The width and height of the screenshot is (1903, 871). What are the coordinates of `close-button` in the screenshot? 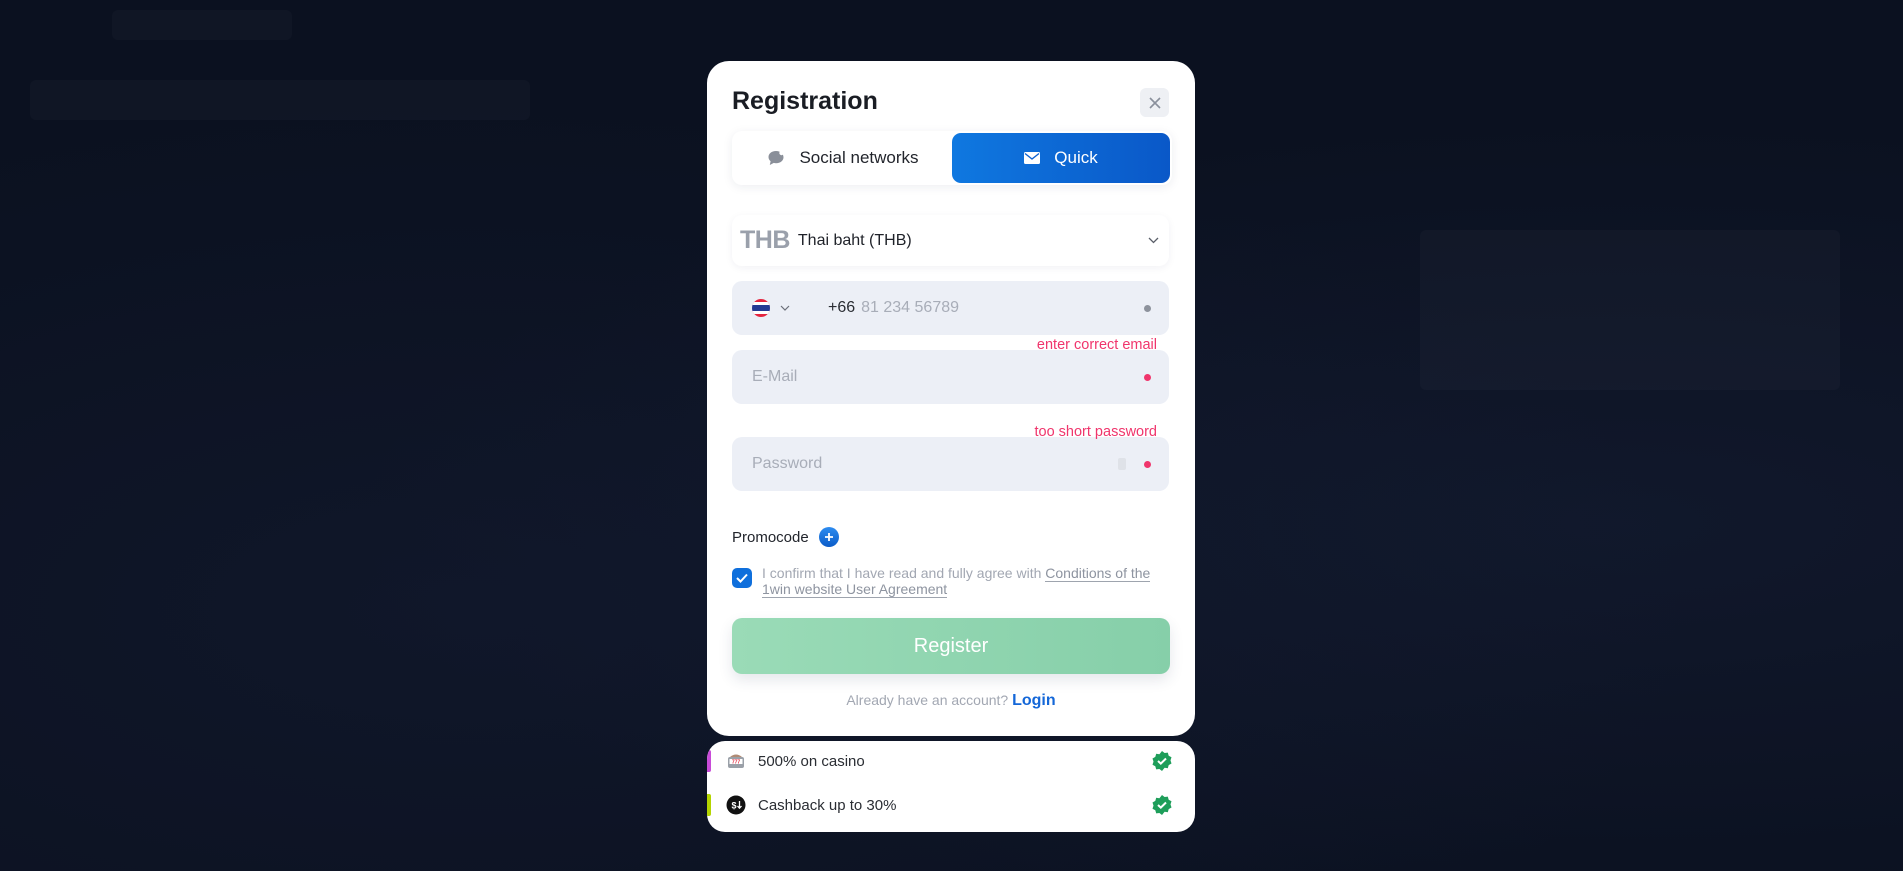 It's located at (1154, 102).